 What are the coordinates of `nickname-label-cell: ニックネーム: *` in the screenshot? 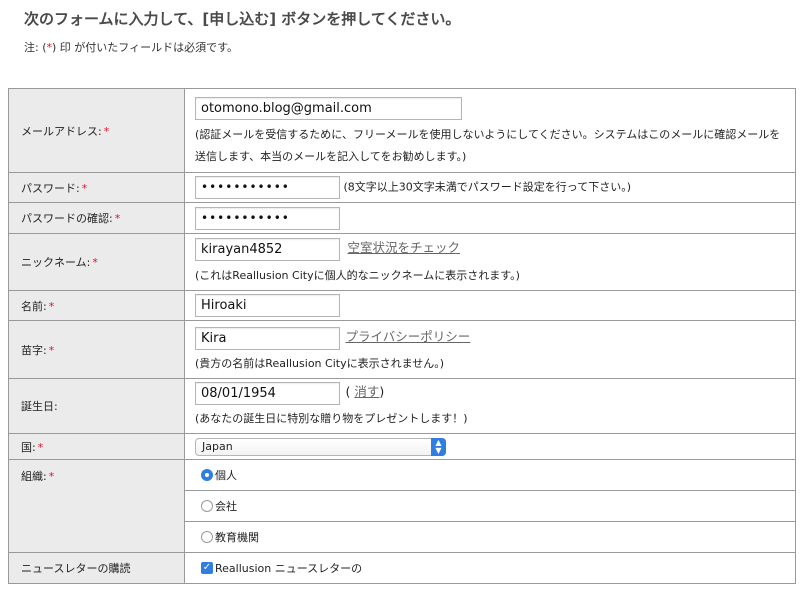 It's located at (96, 262).